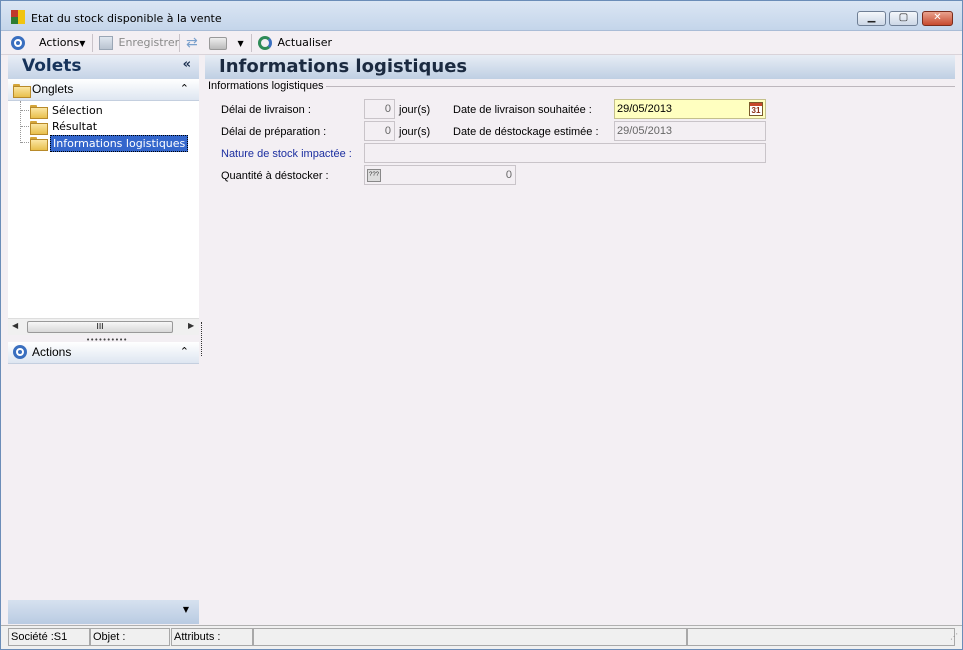 The width and height of the screenshot is (963, 650). I want to click on chevron-down-icon: ▼, so click(186, 609).